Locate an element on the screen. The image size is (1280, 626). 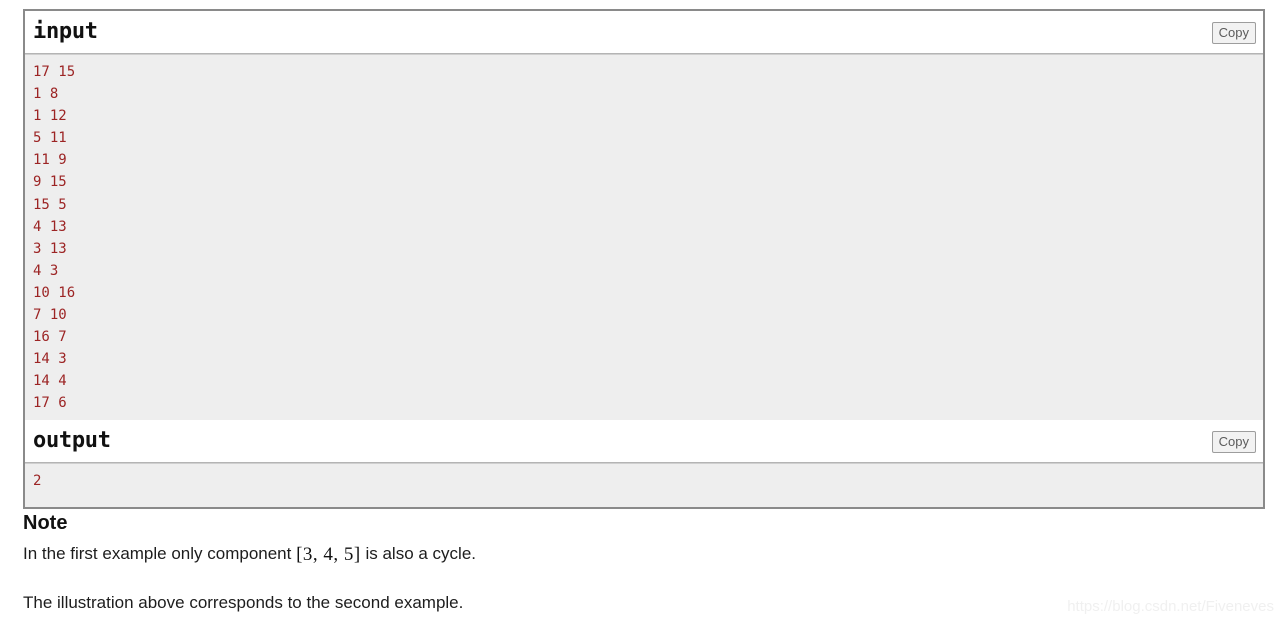
output-line: 2 is located at coordinates (37, 481).